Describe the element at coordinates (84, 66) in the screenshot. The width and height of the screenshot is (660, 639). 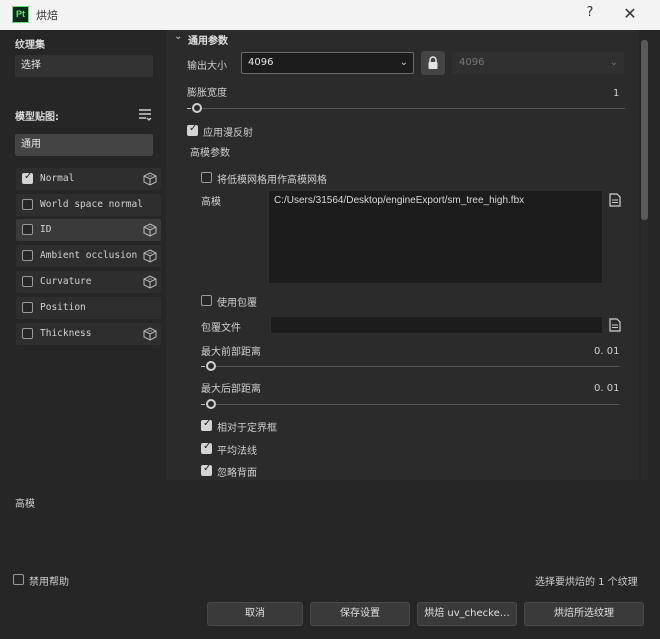
I see `texture-set-select: 选择` at that location.